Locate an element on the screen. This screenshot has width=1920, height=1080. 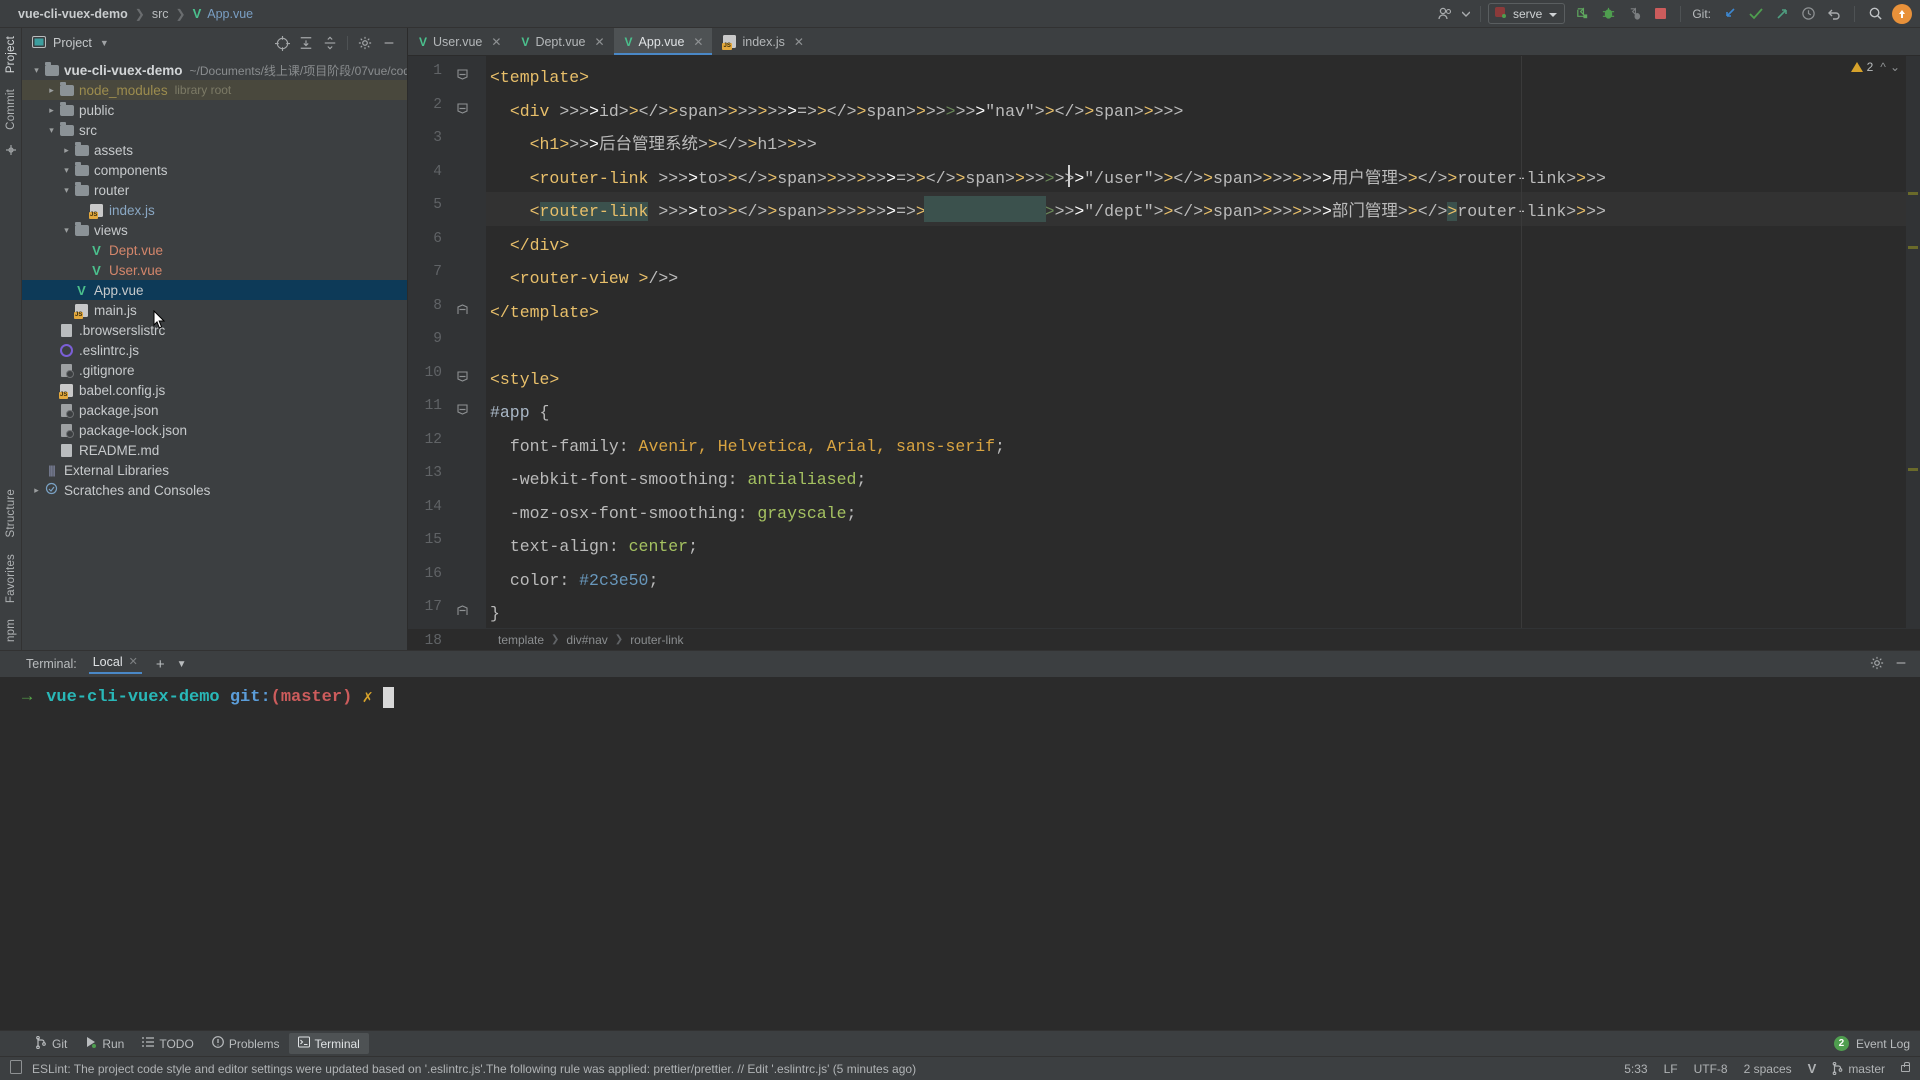
indent-setting: 2 spaces is located at coordinates (1768, 1069).